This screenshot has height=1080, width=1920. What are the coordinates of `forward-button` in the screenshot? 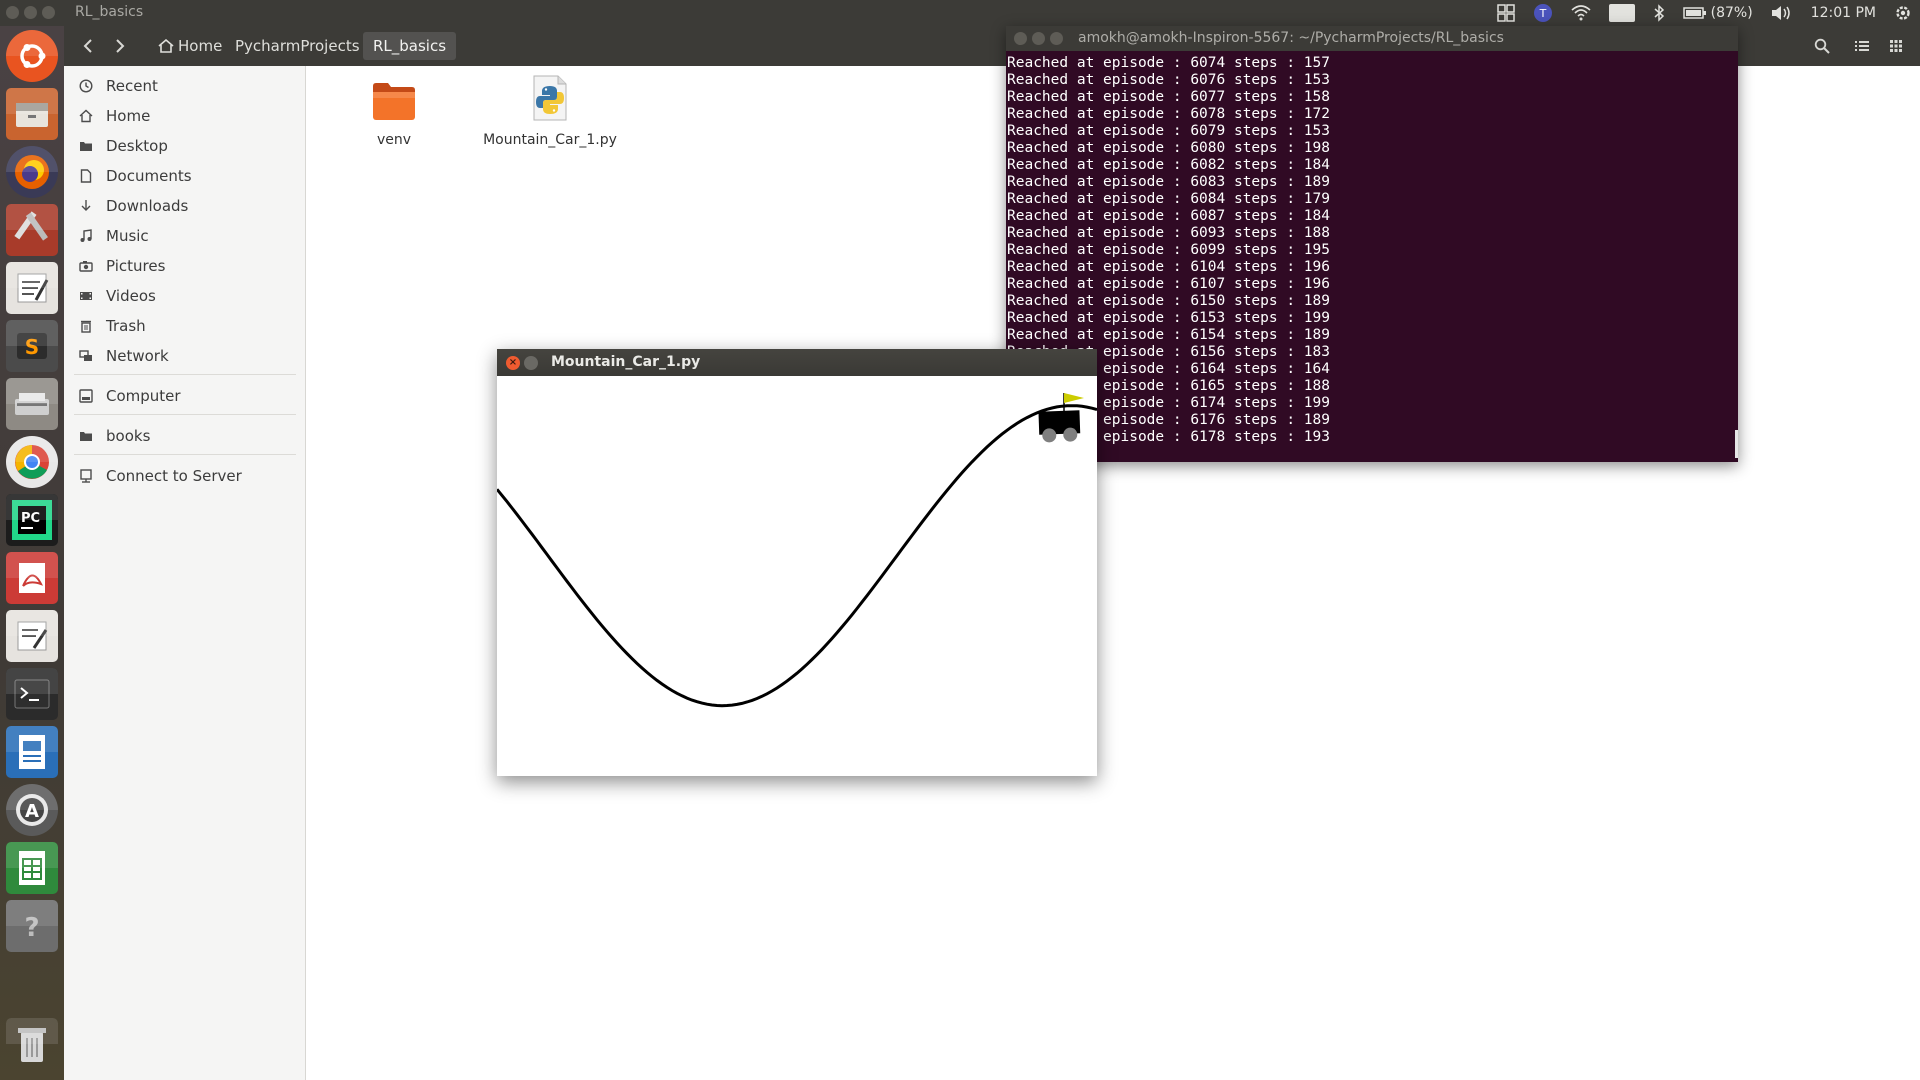 It's located at (120, 46).